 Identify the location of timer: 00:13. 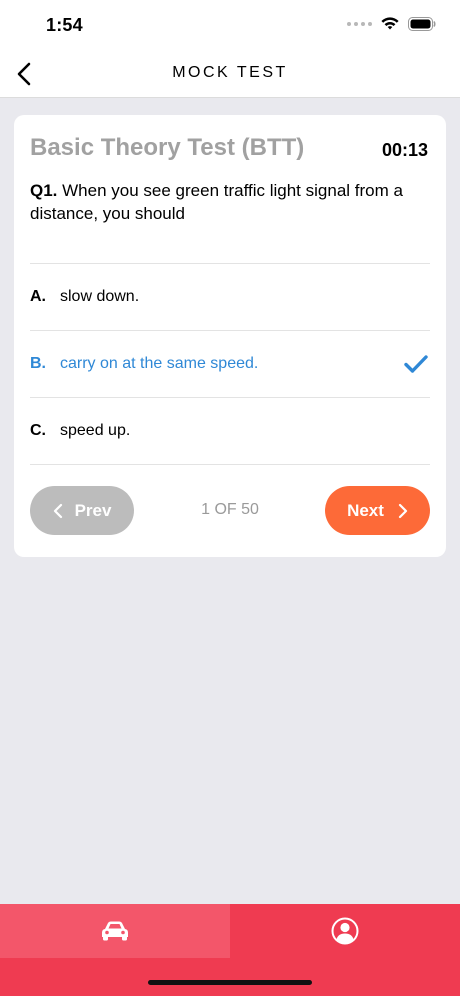
(404, 150).